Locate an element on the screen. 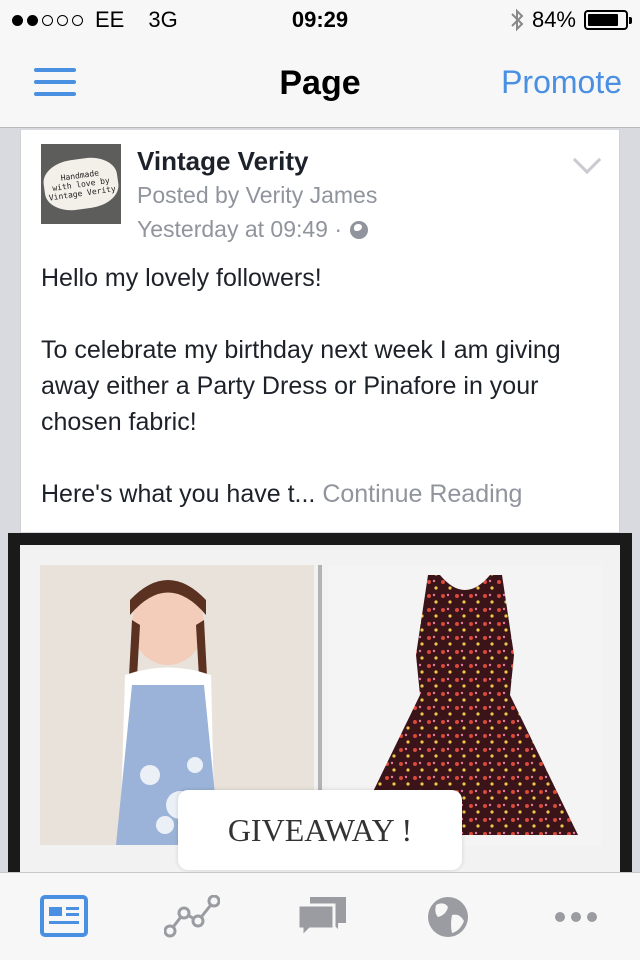  avatar-logo: Handmade with love by Vintage Verity is located at coordinates (81, 184).